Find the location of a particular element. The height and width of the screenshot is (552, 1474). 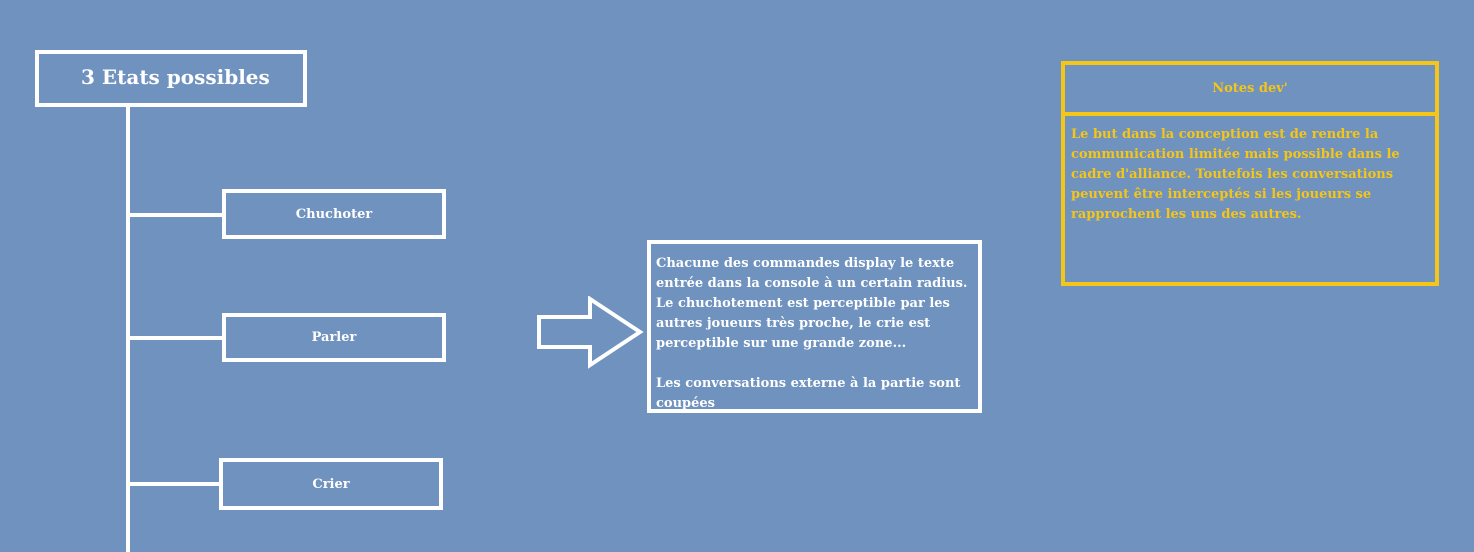

state-node-parler: Parler is located at coordinates (334, 337).